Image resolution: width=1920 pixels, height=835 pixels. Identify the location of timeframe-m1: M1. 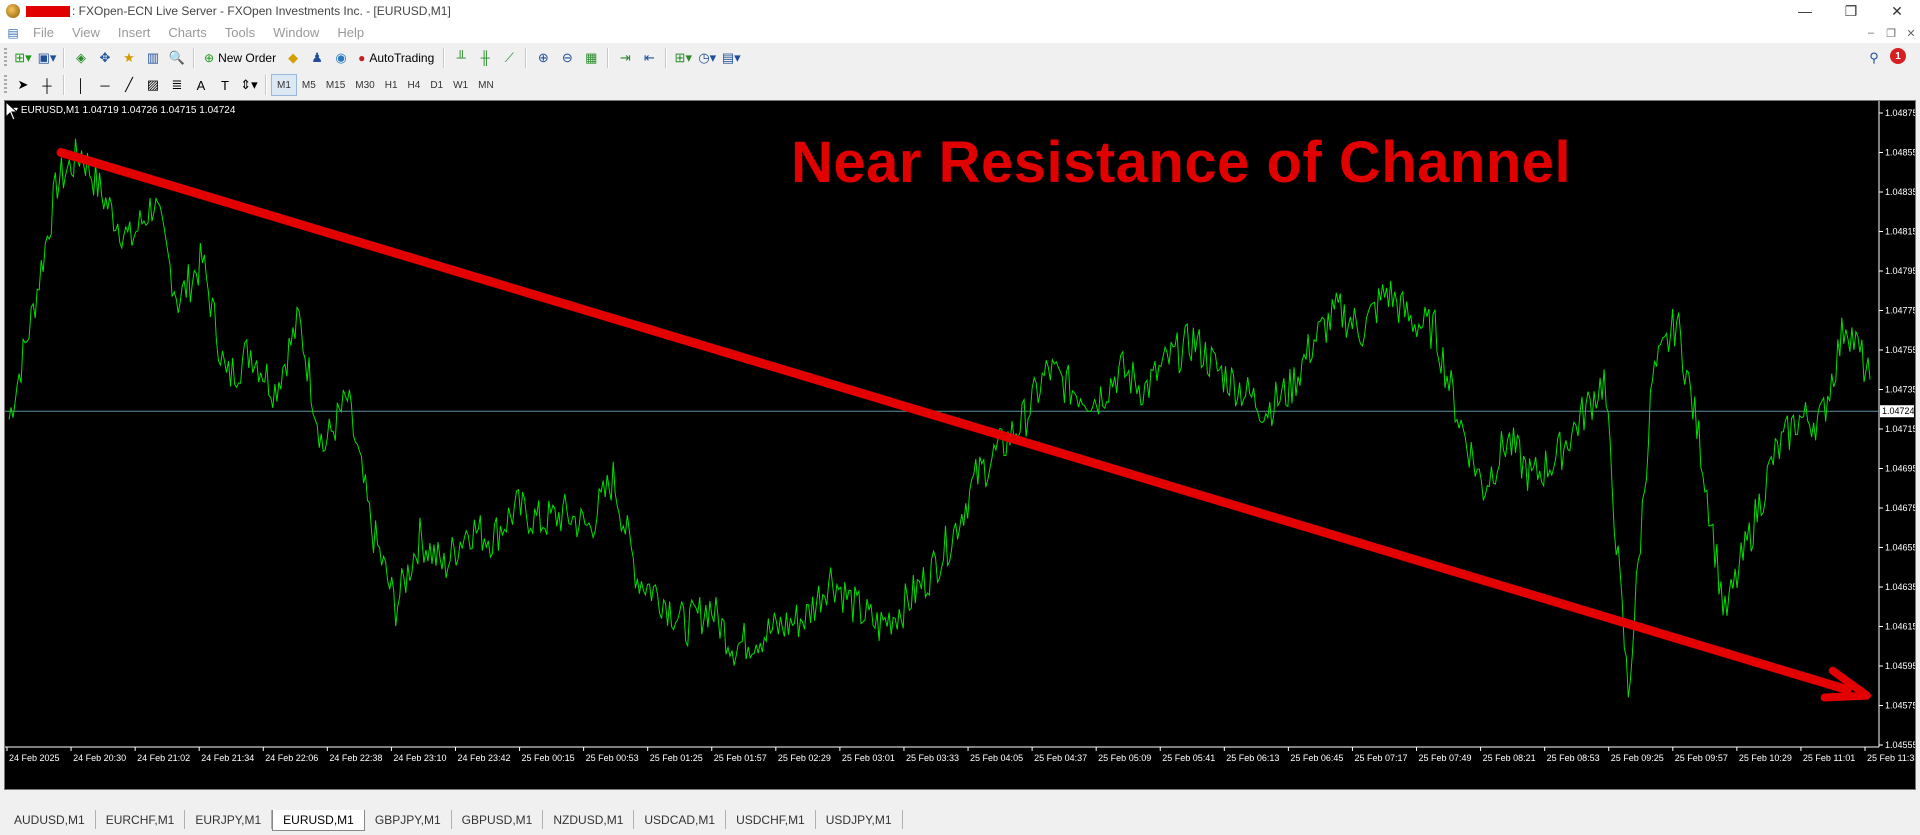
(284, 85).